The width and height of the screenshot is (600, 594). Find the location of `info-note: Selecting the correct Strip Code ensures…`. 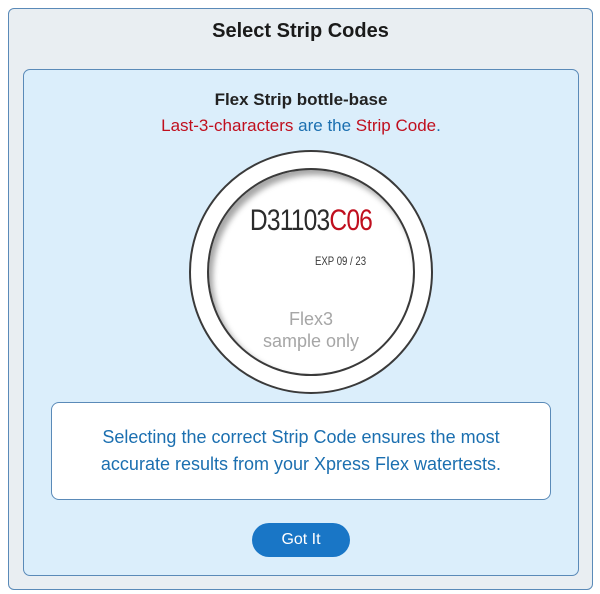

info-note: Selecting the correct Strip Code ensures… is located at coordinates (301, 451).